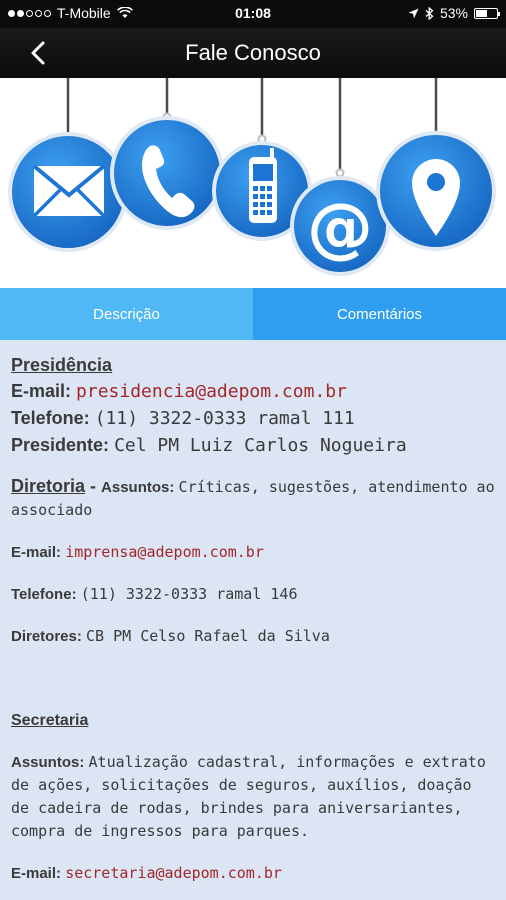 This screenshot has height=900, width=506. I want to click on presidencia-phone-label: Telefone:, so click(50, 418).